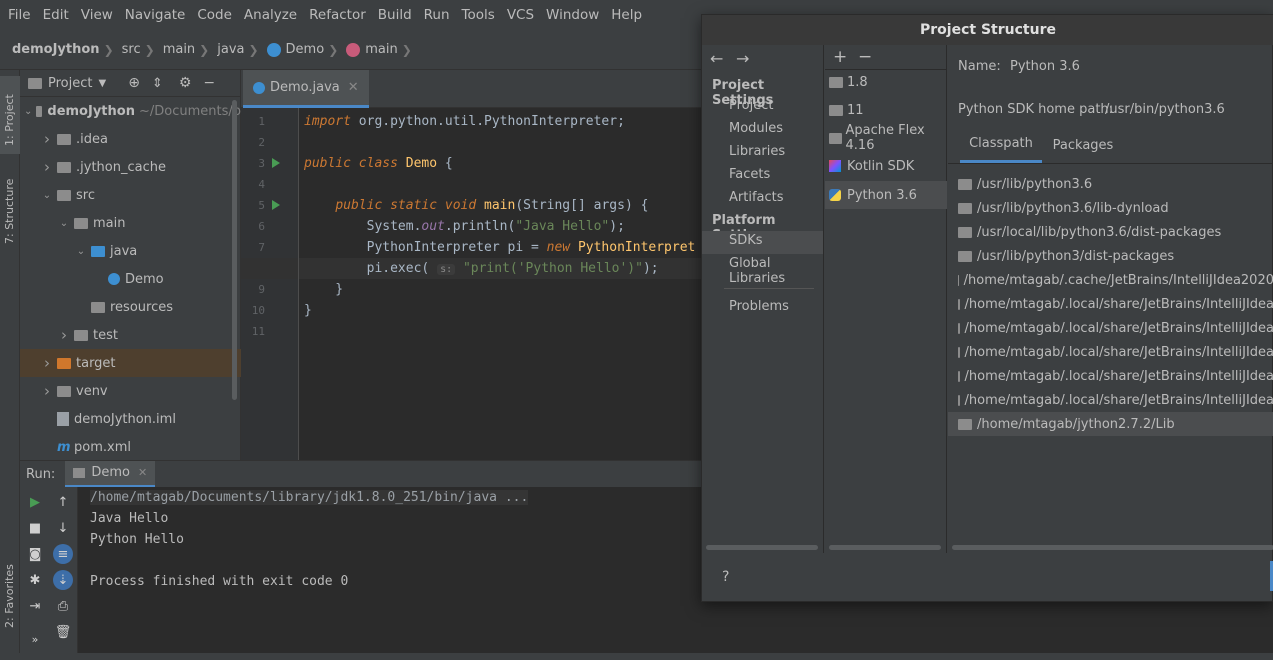  What do you see at coordinates (130, 391) in the screenshot?
I see `tree-item: › venv` at bounding box center [130, 391].